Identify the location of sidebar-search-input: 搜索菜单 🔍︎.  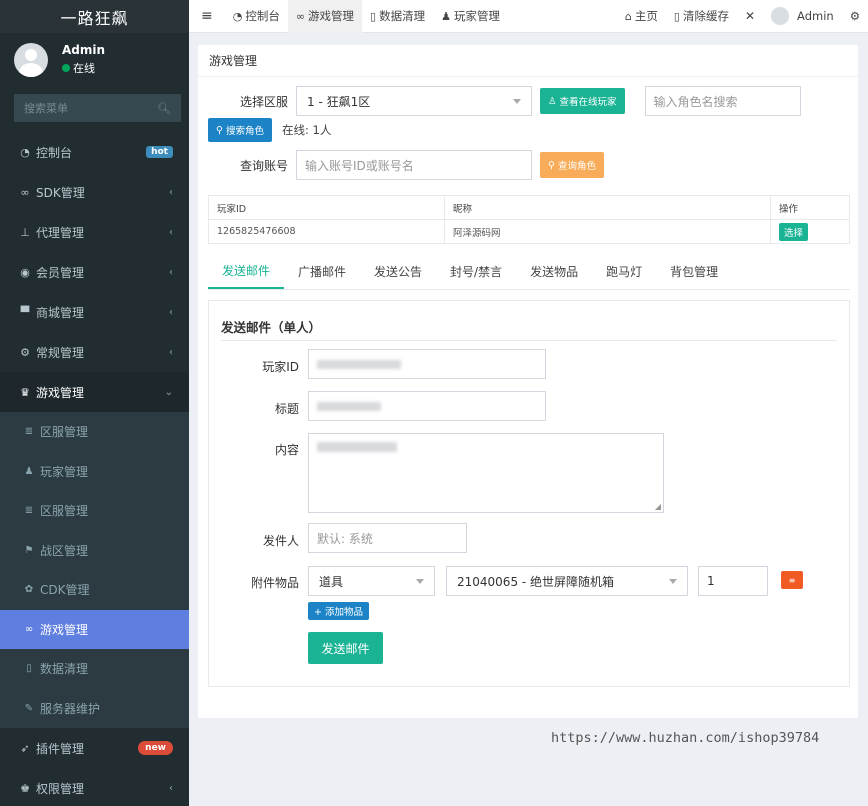
(97, 108).